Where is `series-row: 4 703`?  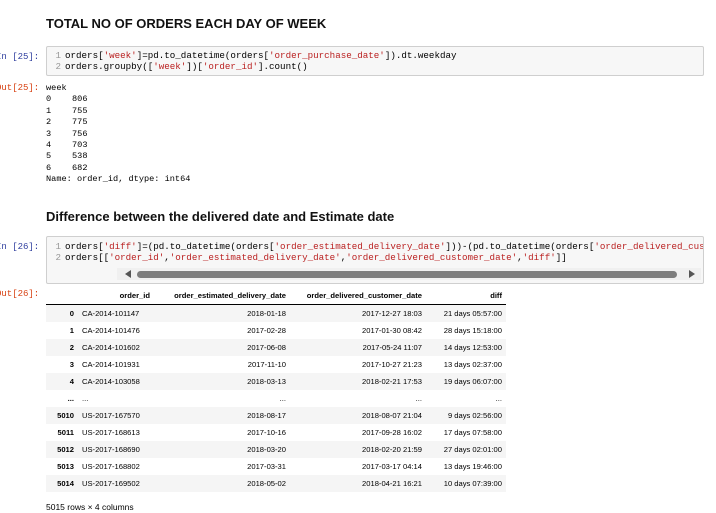
series-row: 4 703 is located at coordinates (118, 145).